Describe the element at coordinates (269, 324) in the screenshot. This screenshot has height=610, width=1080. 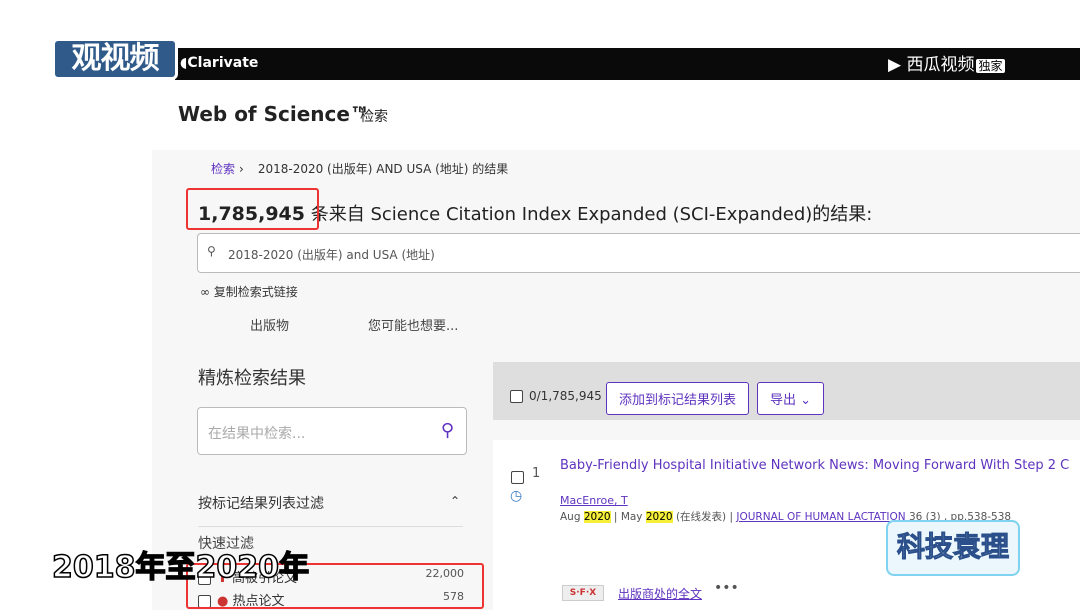
I see `tab-publications: 出版物` at that location.